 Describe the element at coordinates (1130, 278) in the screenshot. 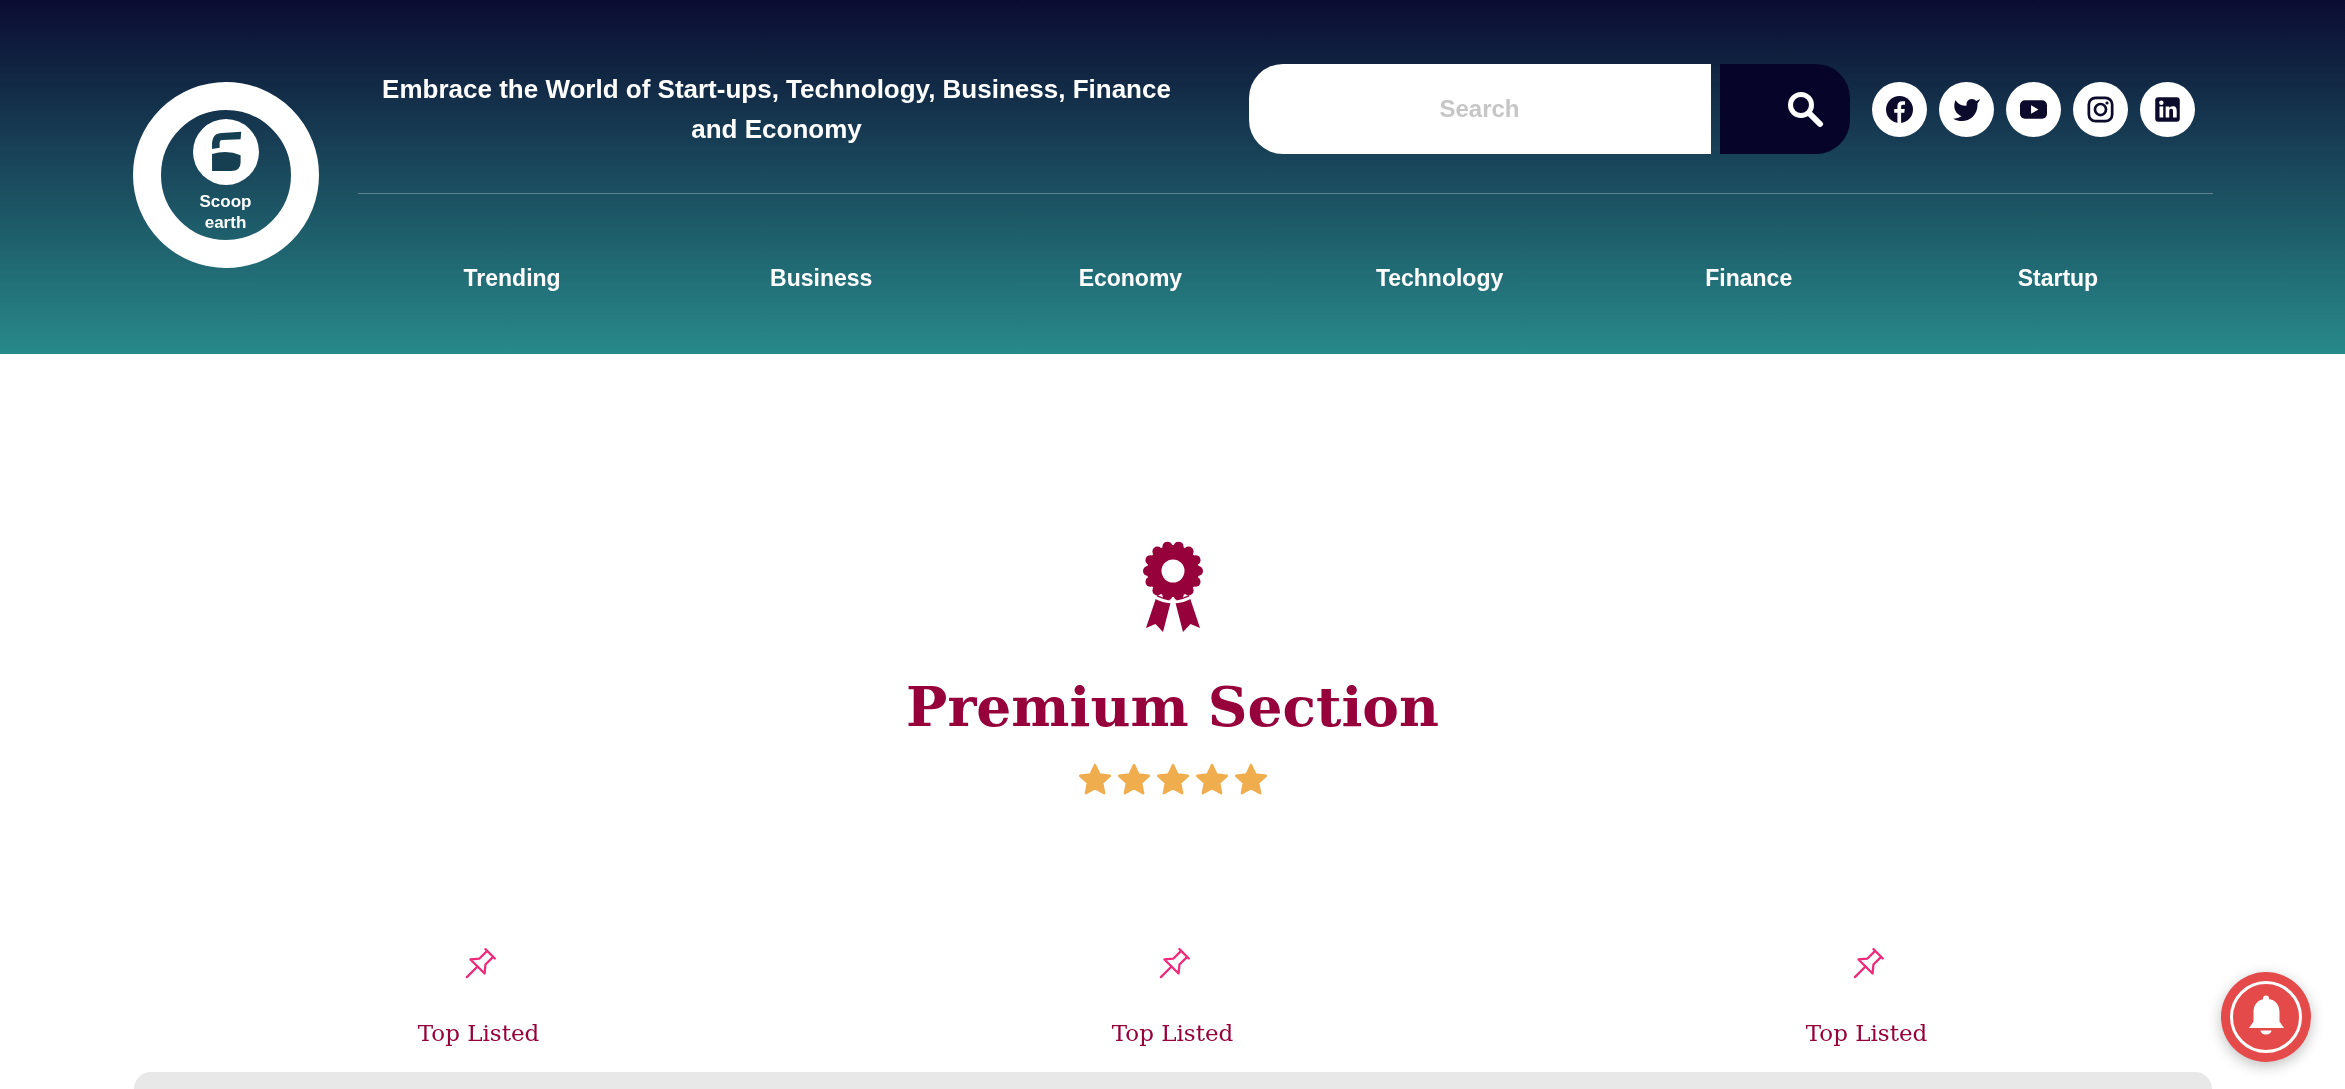

I see `nav-link: Economy` at that location.